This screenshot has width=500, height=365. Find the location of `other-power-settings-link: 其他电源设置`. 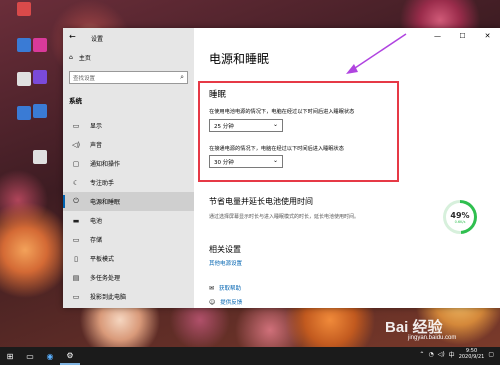

other-power-settings-link: 其他电源设置 is located at coordinates (225, 263).